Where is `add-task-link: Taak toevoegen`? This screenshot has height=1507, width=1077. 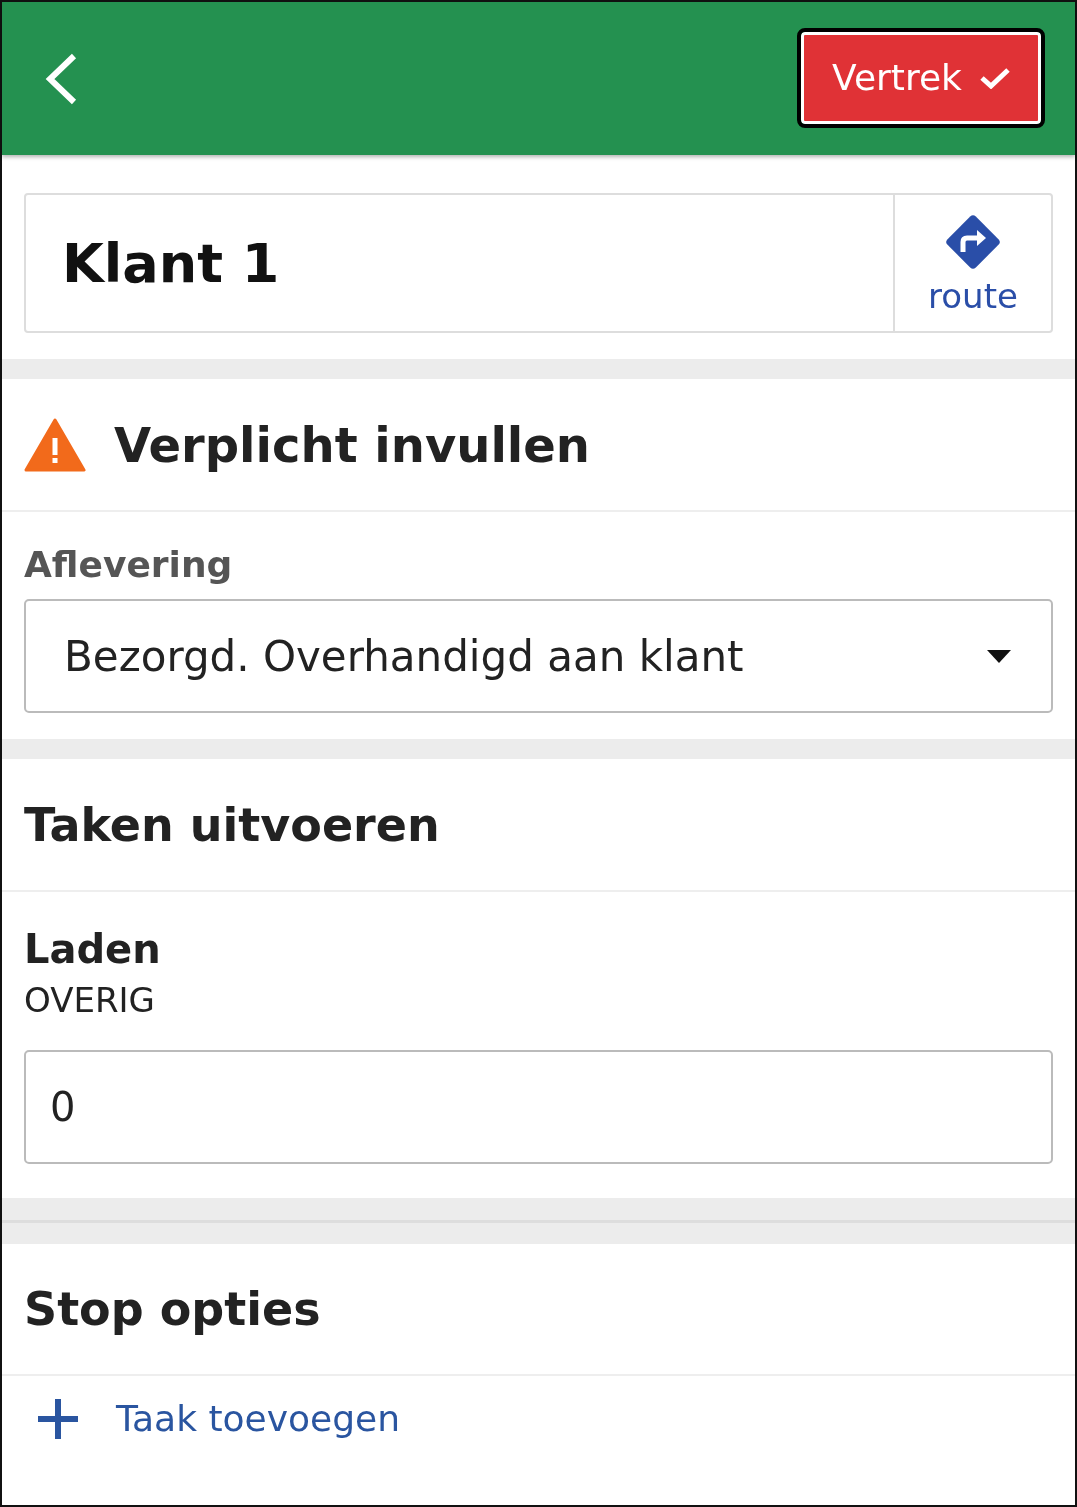
add-task-link: Taak toevoegen is located at coordinates (258, 1418).